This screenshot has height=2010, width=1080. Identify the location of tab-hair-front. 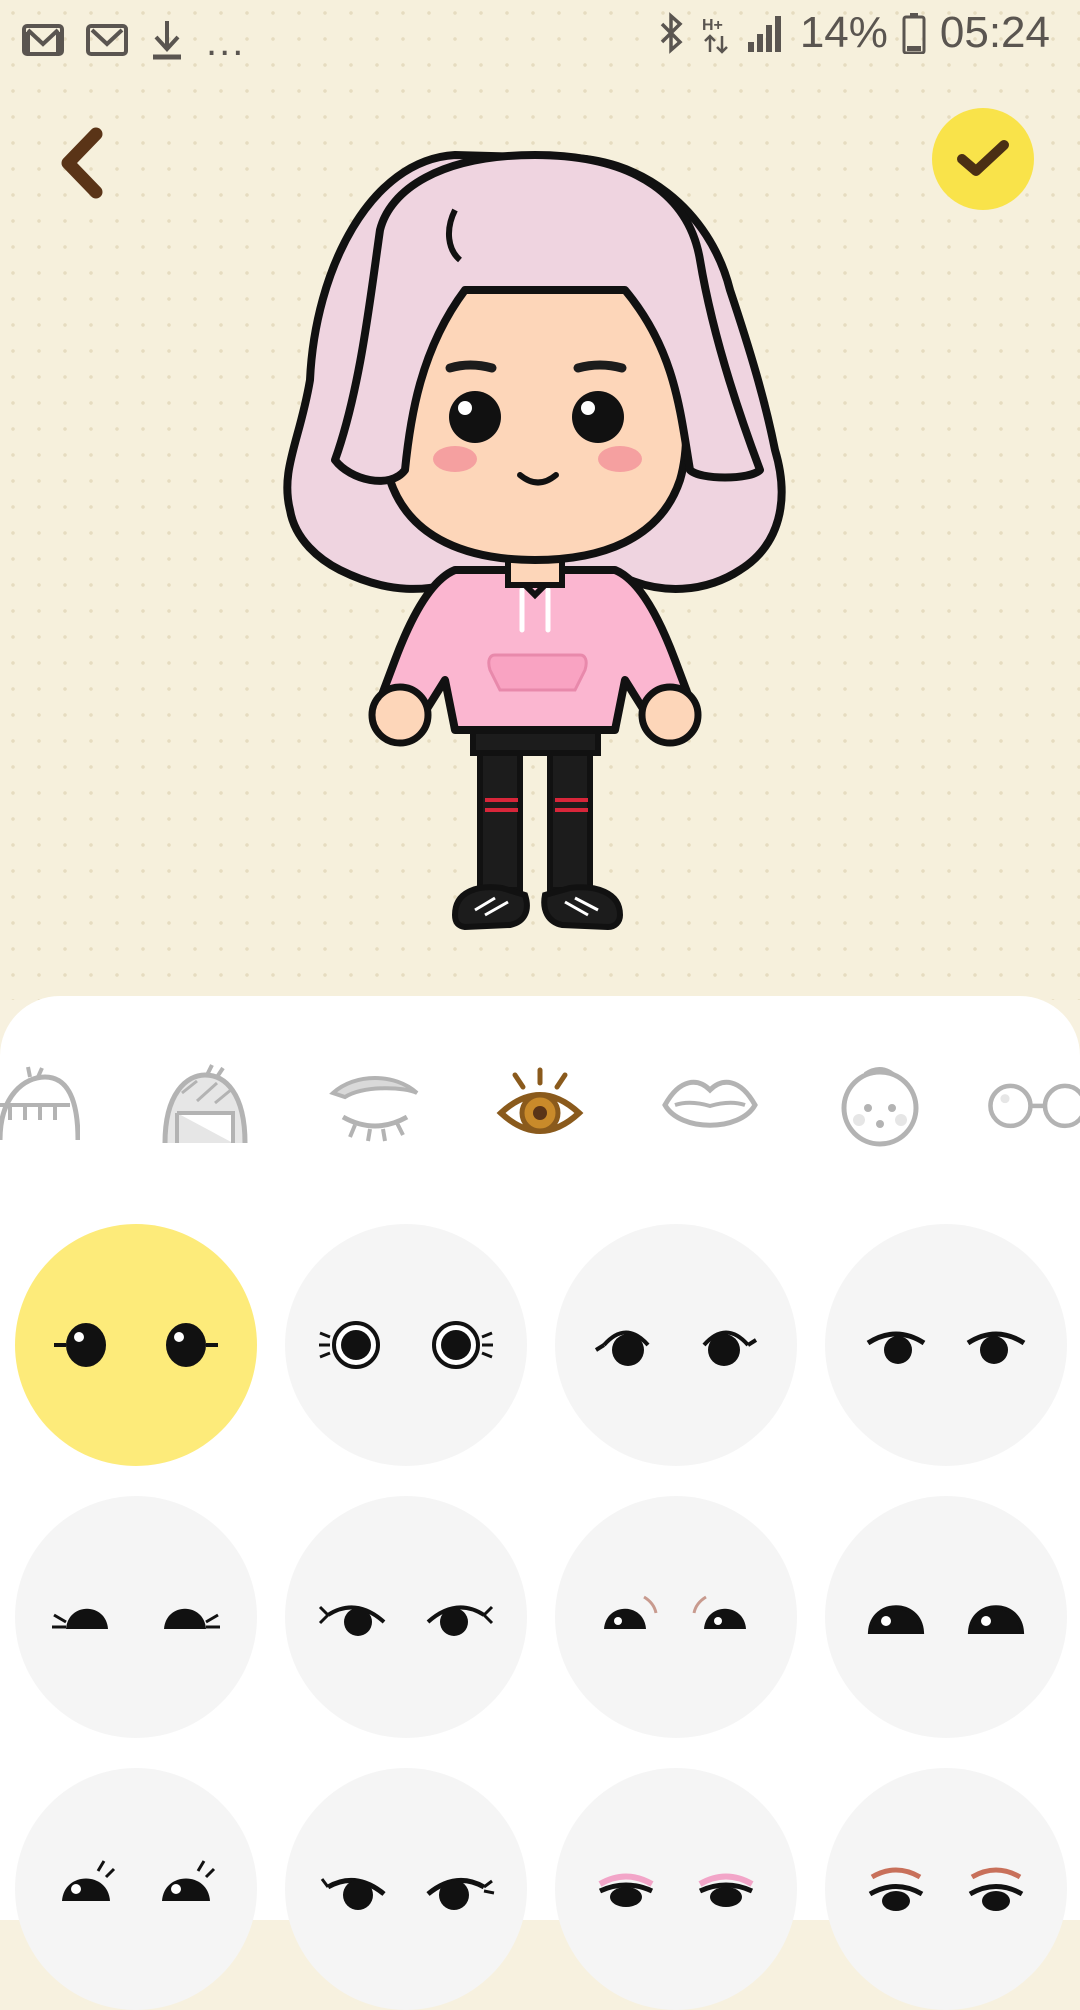
(45, 1105).